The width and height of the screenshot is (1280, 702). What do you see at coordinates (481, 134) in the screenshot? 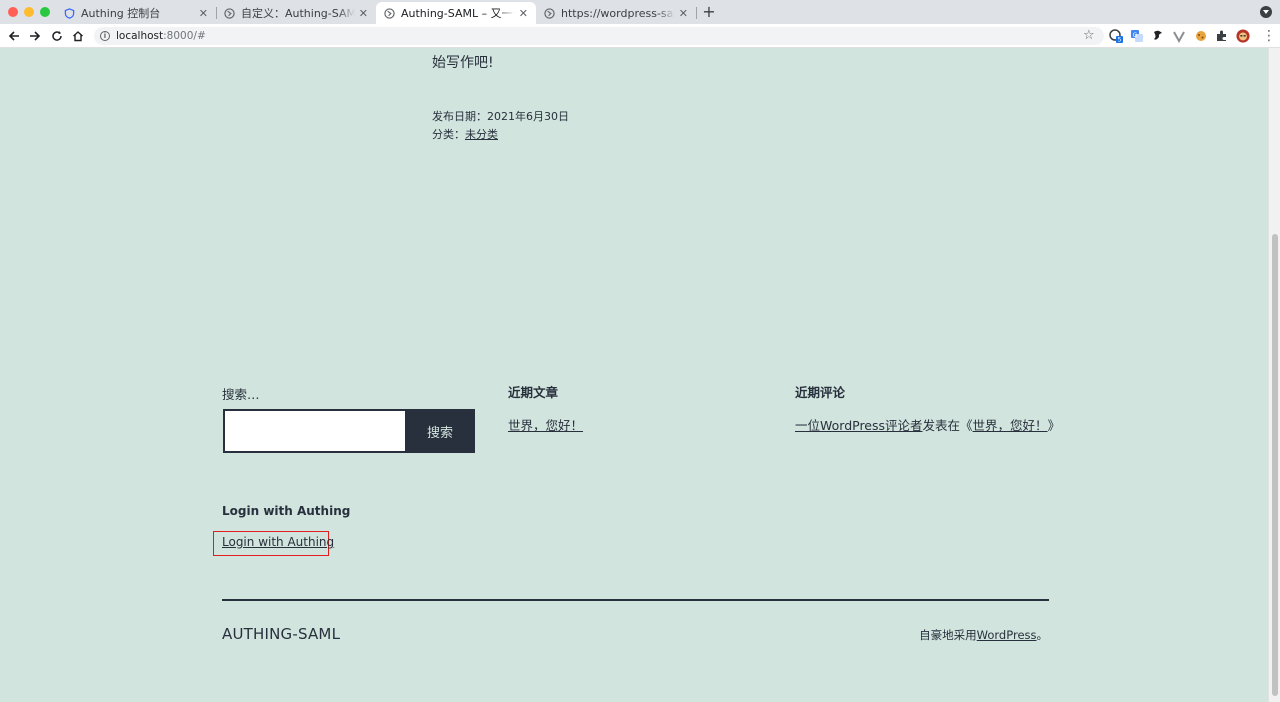
I see `category-link: 未分类` at bounding box center [481, 134].